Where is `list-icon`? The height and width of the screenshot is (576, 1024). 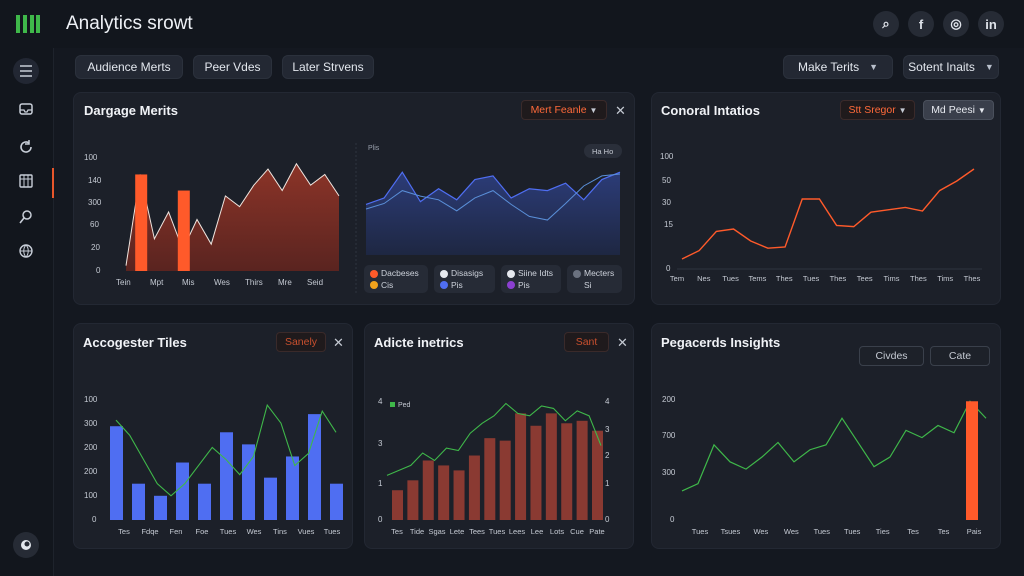 list-icon is located at coordinates (26, 71).